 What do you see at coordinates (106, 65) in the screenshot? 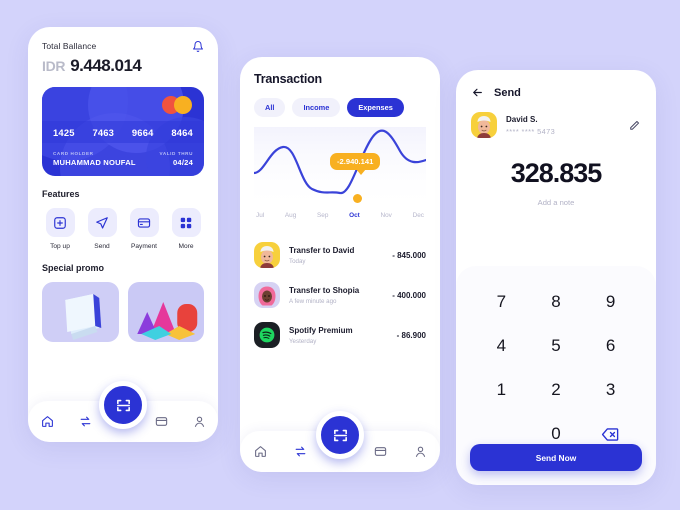
I see `balance-amount: 9.448.014` at bounding box center [106, 65].